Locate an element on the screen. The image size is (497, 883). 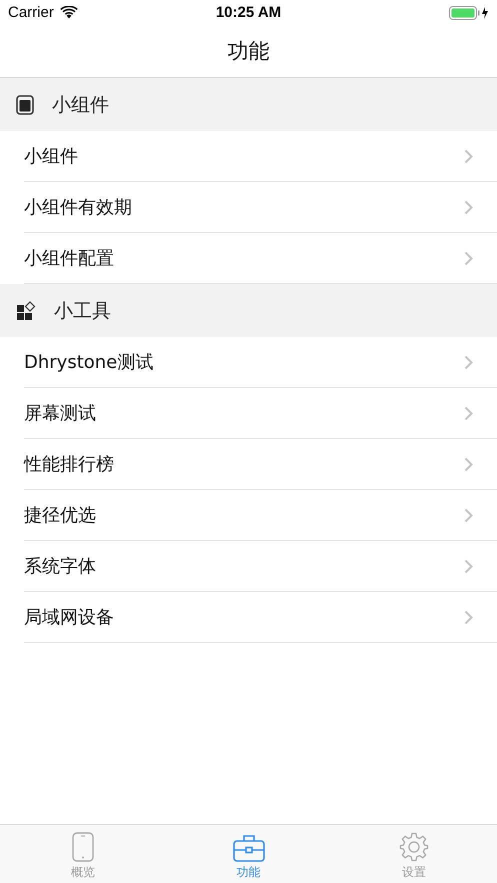
phone-icon is located at coordinates (83, 847).